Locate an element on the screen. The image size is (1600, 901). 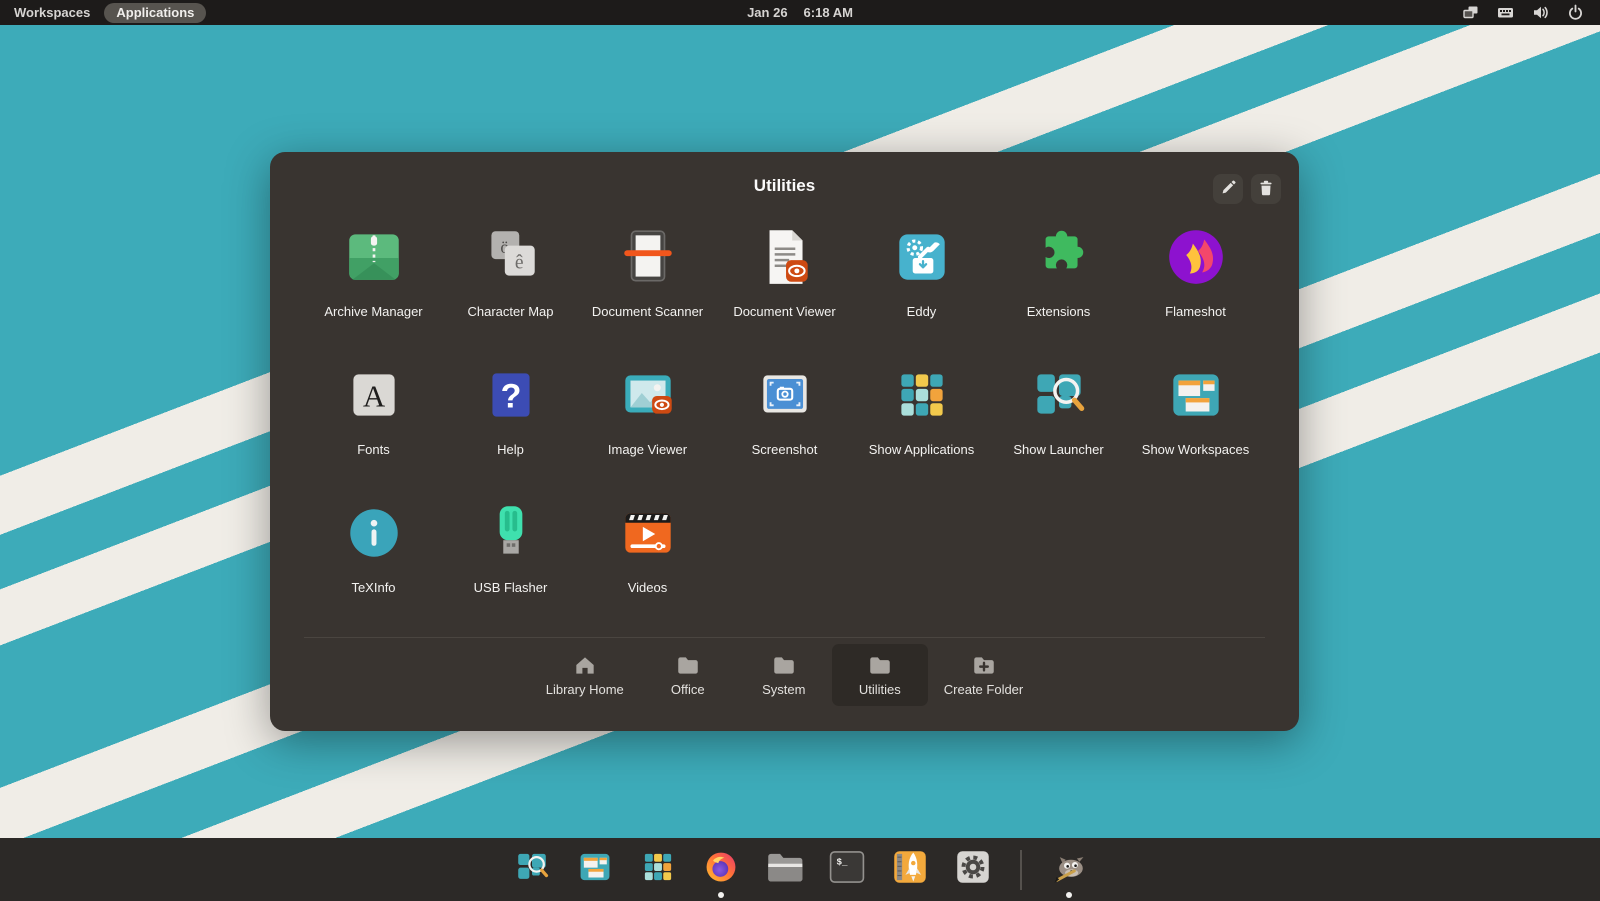
dock-show-launcher is located at coordinates (532, 870).